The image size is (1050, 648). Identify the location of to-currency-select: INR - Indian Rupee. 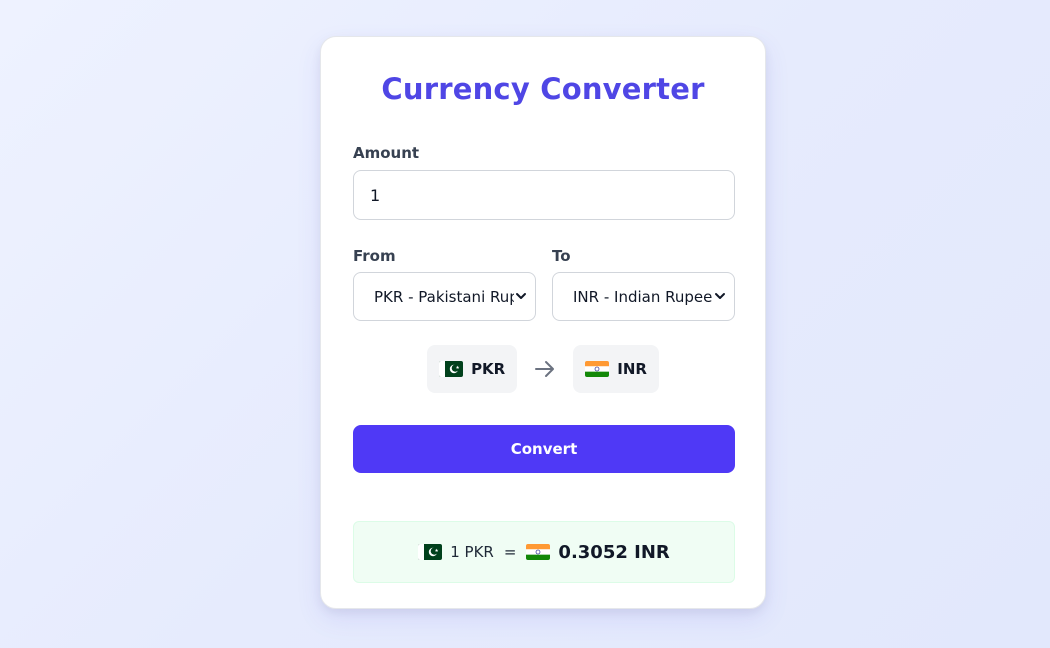
(643, 296).